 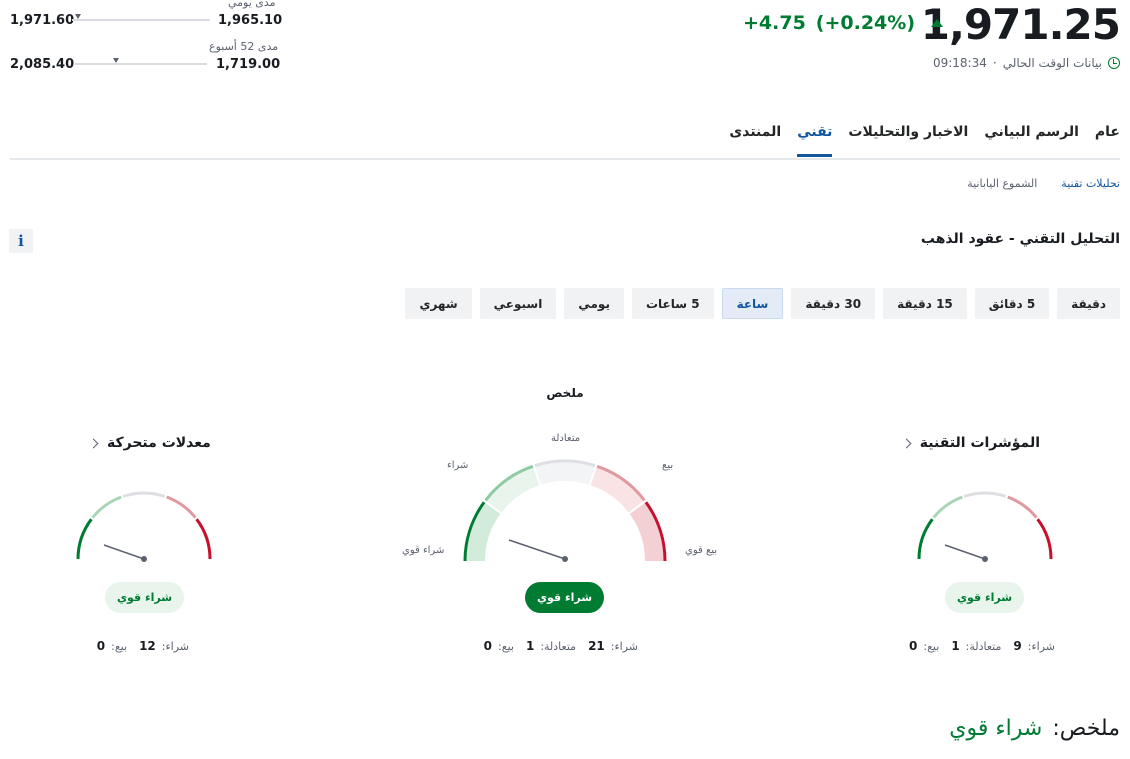 I want to click on price-change: +4.75 (+0.24%), so click(x=843, y=23).